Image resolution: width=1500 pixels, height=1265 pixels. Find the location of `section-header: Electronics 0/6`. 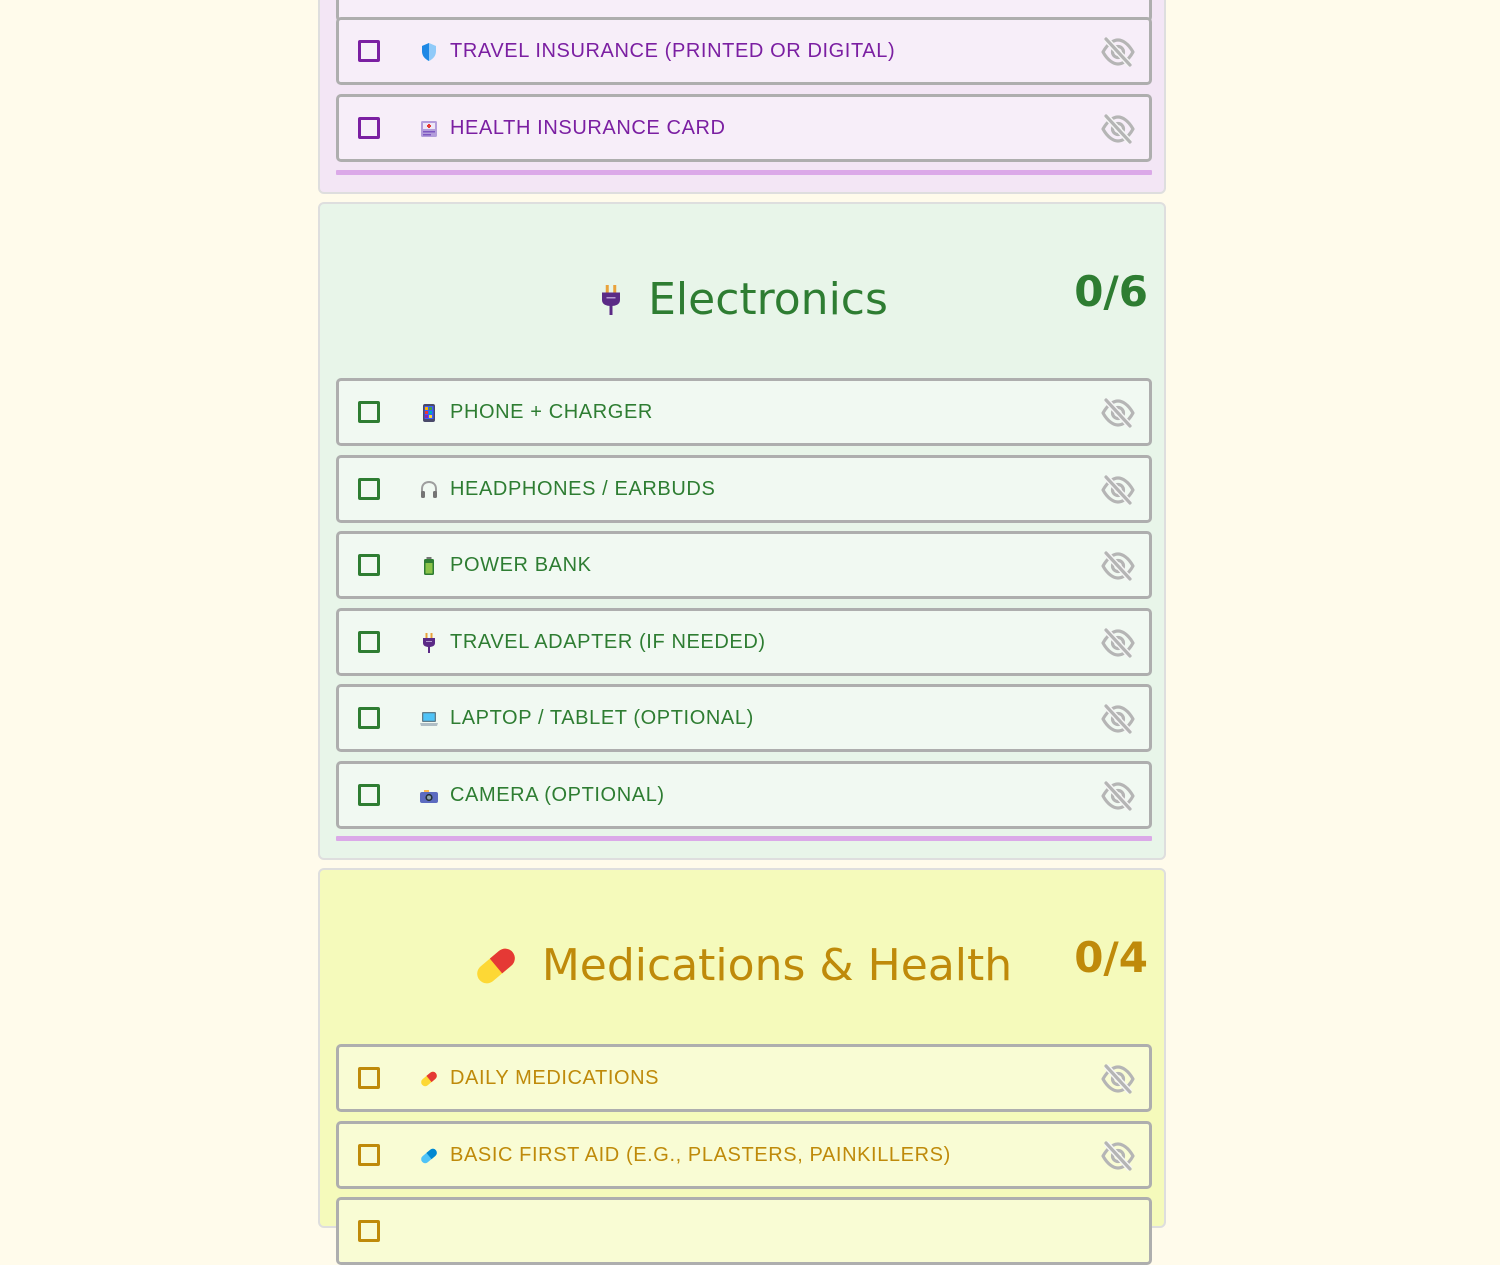

section-header: Electronics 0/6 is located at coordinates (742, 291).